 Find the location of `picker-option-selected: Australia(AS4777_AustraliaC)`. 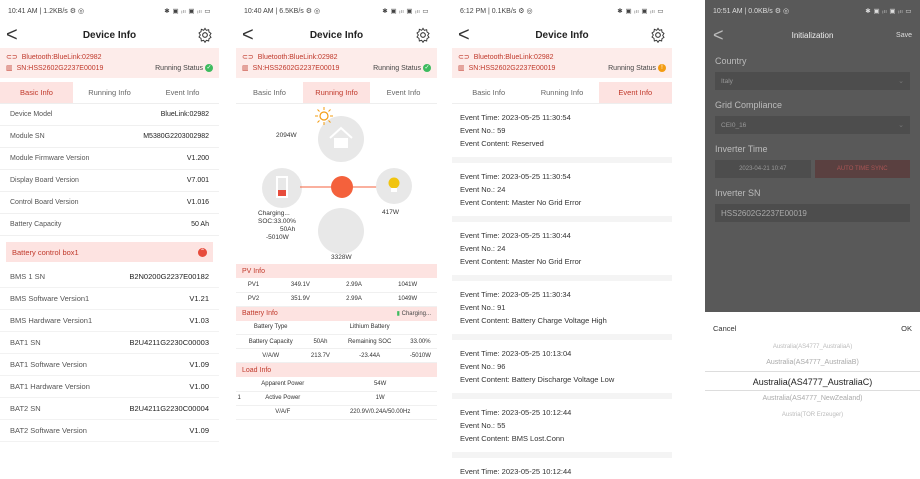

picker-option-selected: Australia(AS4777_AustraliaC) is located at coordinates (812, 381).